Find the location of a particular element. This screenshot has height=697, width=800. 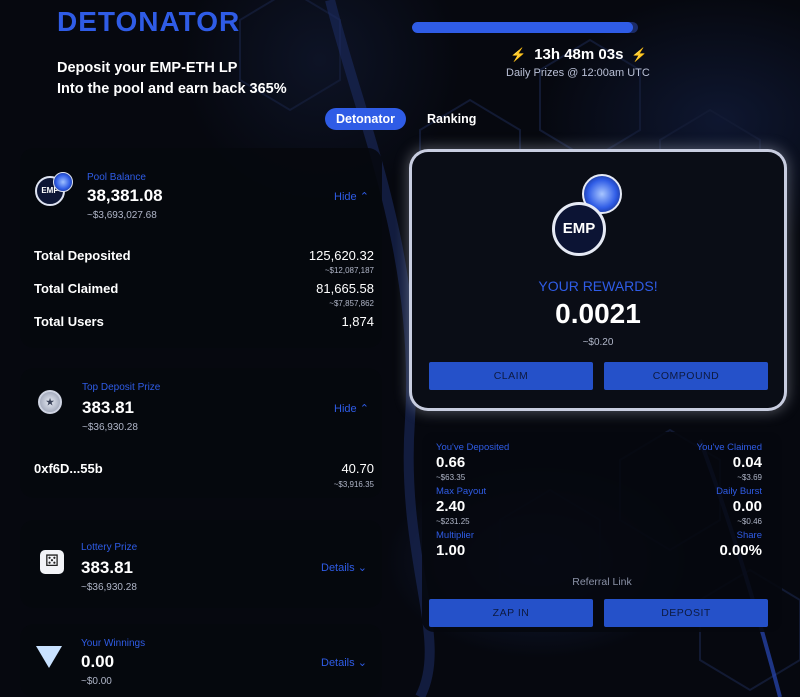

lottery-usd: ~$36,930.28 is located at coordinates (109, 587).